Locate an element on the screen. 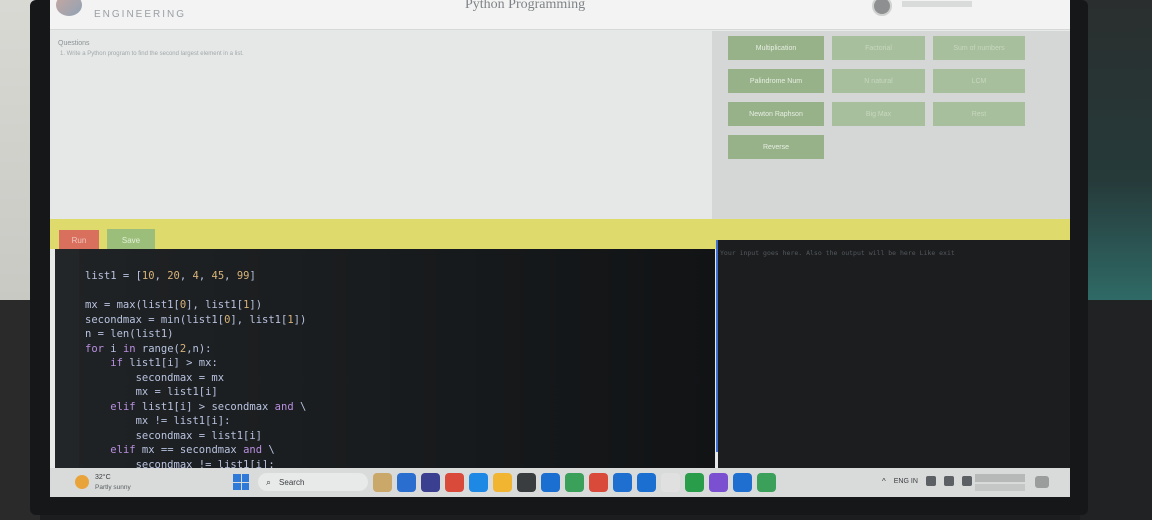 This screenshot has height=520, width=1152. program-button: Palindrome Num is located at coordinates (776, 81).